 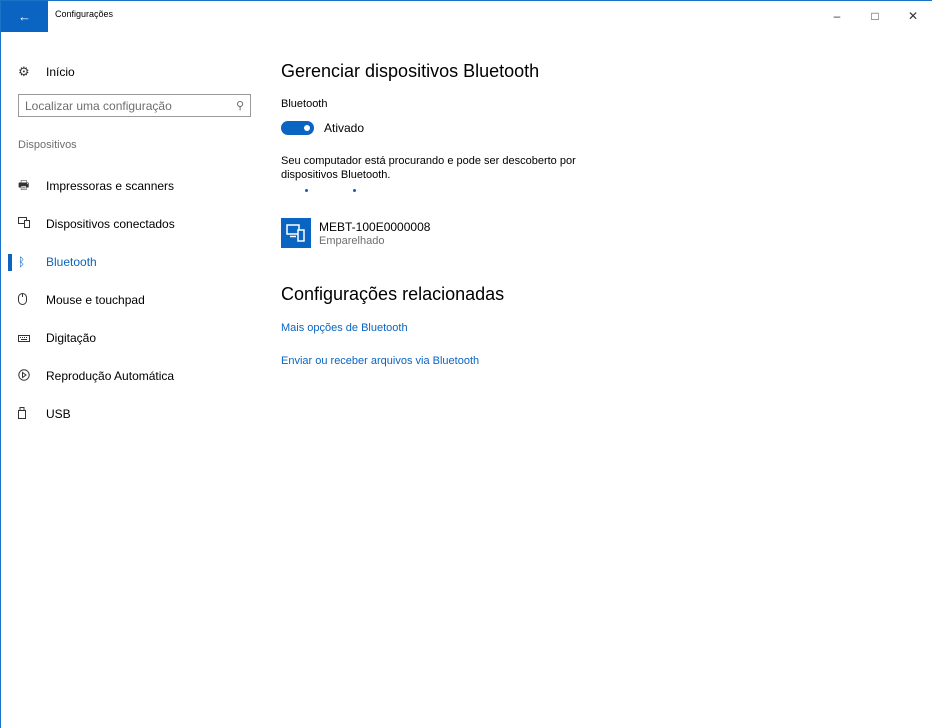 What do you see at coordinates (410, 71) in the screenshot?
I see `page-title: Gerenciar dispositivos Bluetooth` at bounding box center [410, 71].